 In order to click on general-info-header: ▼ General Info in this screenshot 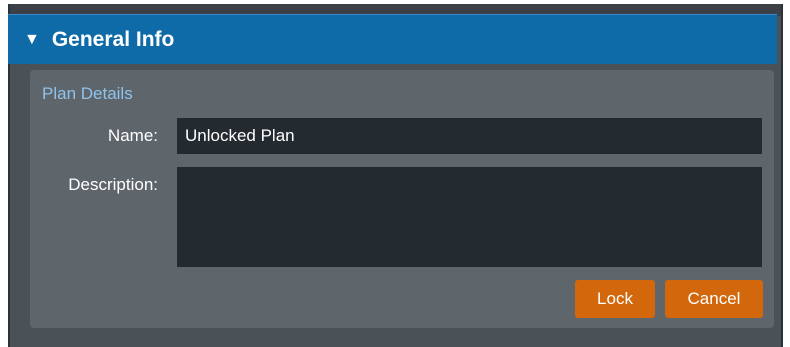, I will do `click(392, 39)`.